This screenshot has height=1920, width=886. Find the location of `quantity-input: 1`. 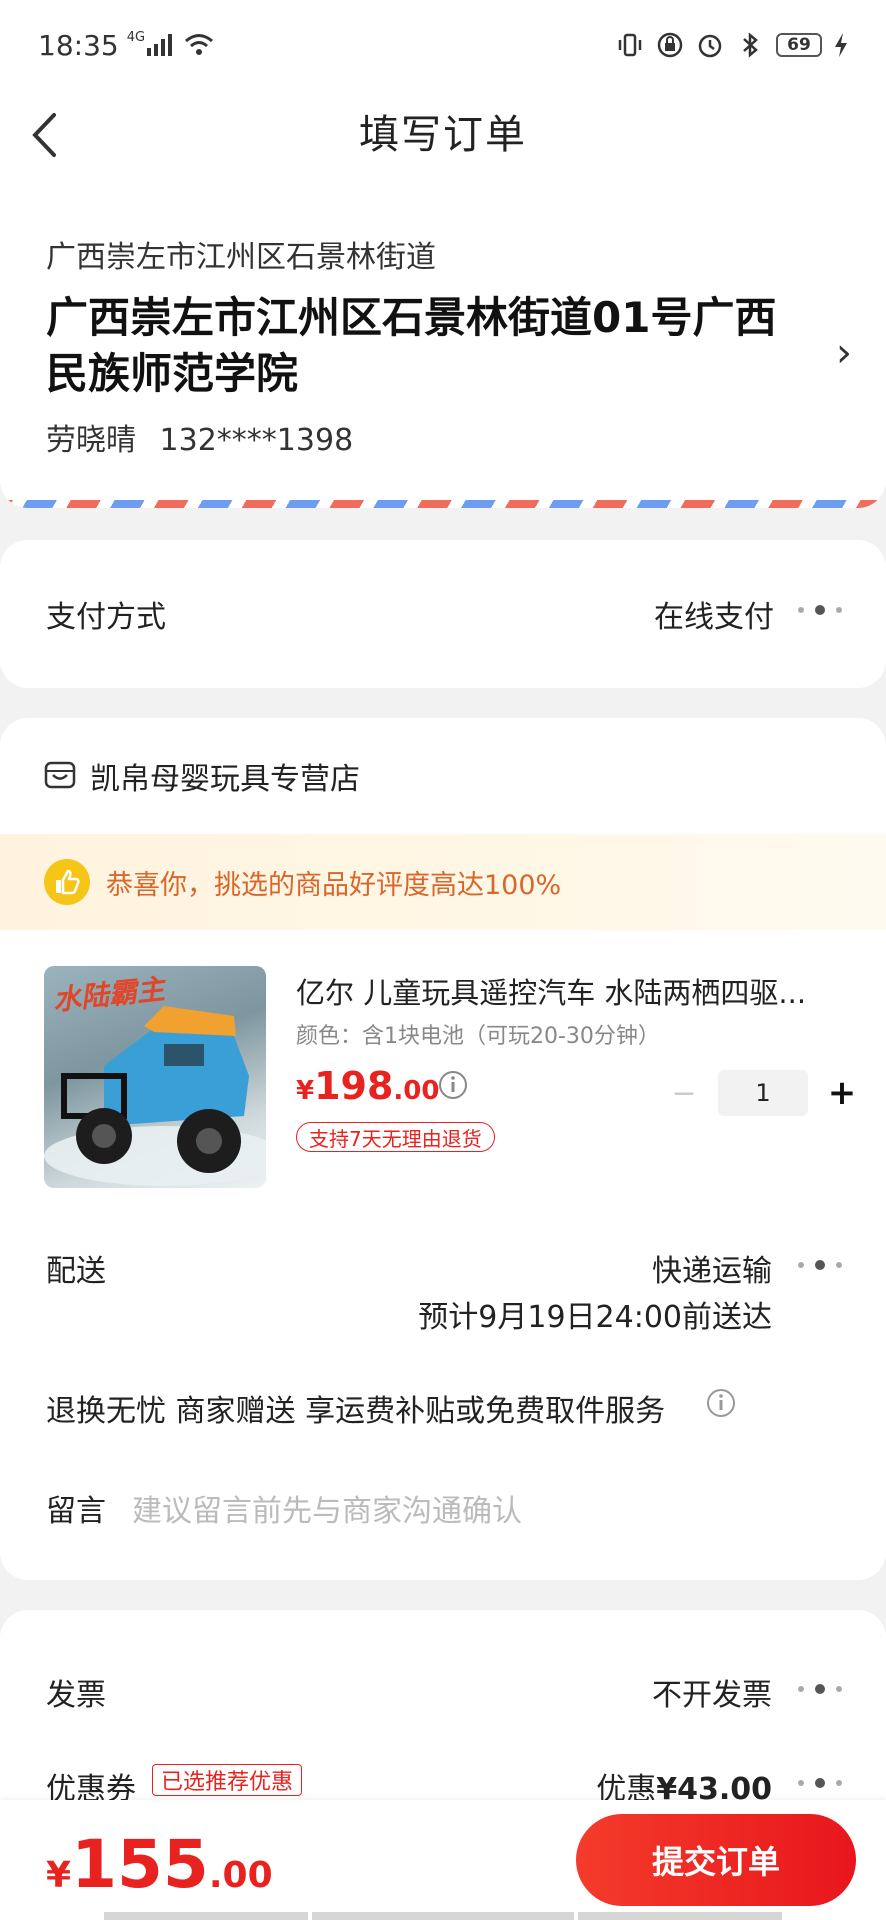

quantity-input: 1 is located at coordinates (763, 1093).